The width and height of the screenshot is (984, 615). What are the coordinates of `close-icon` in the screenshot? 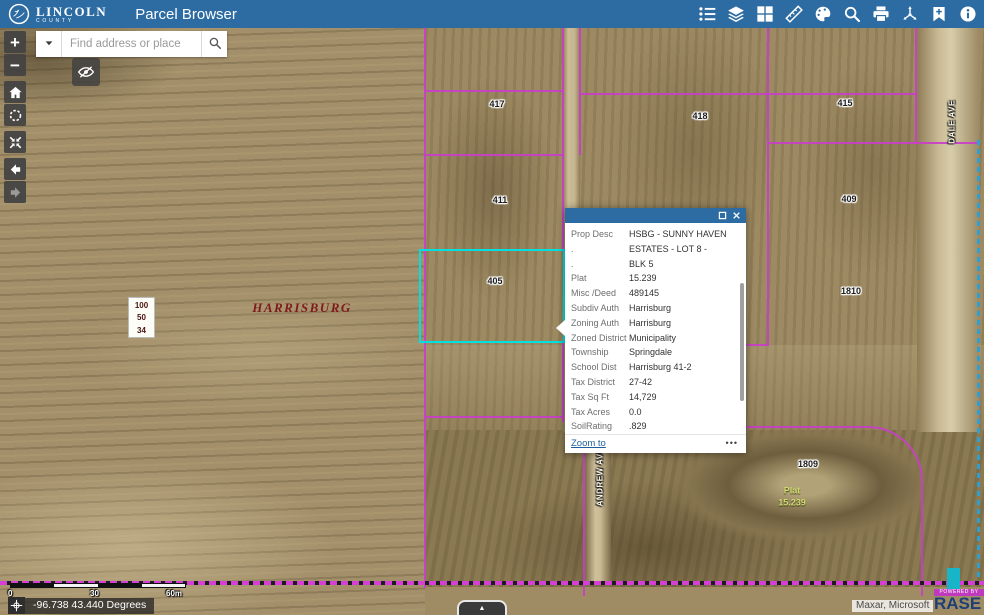 It's located at (736, 215).